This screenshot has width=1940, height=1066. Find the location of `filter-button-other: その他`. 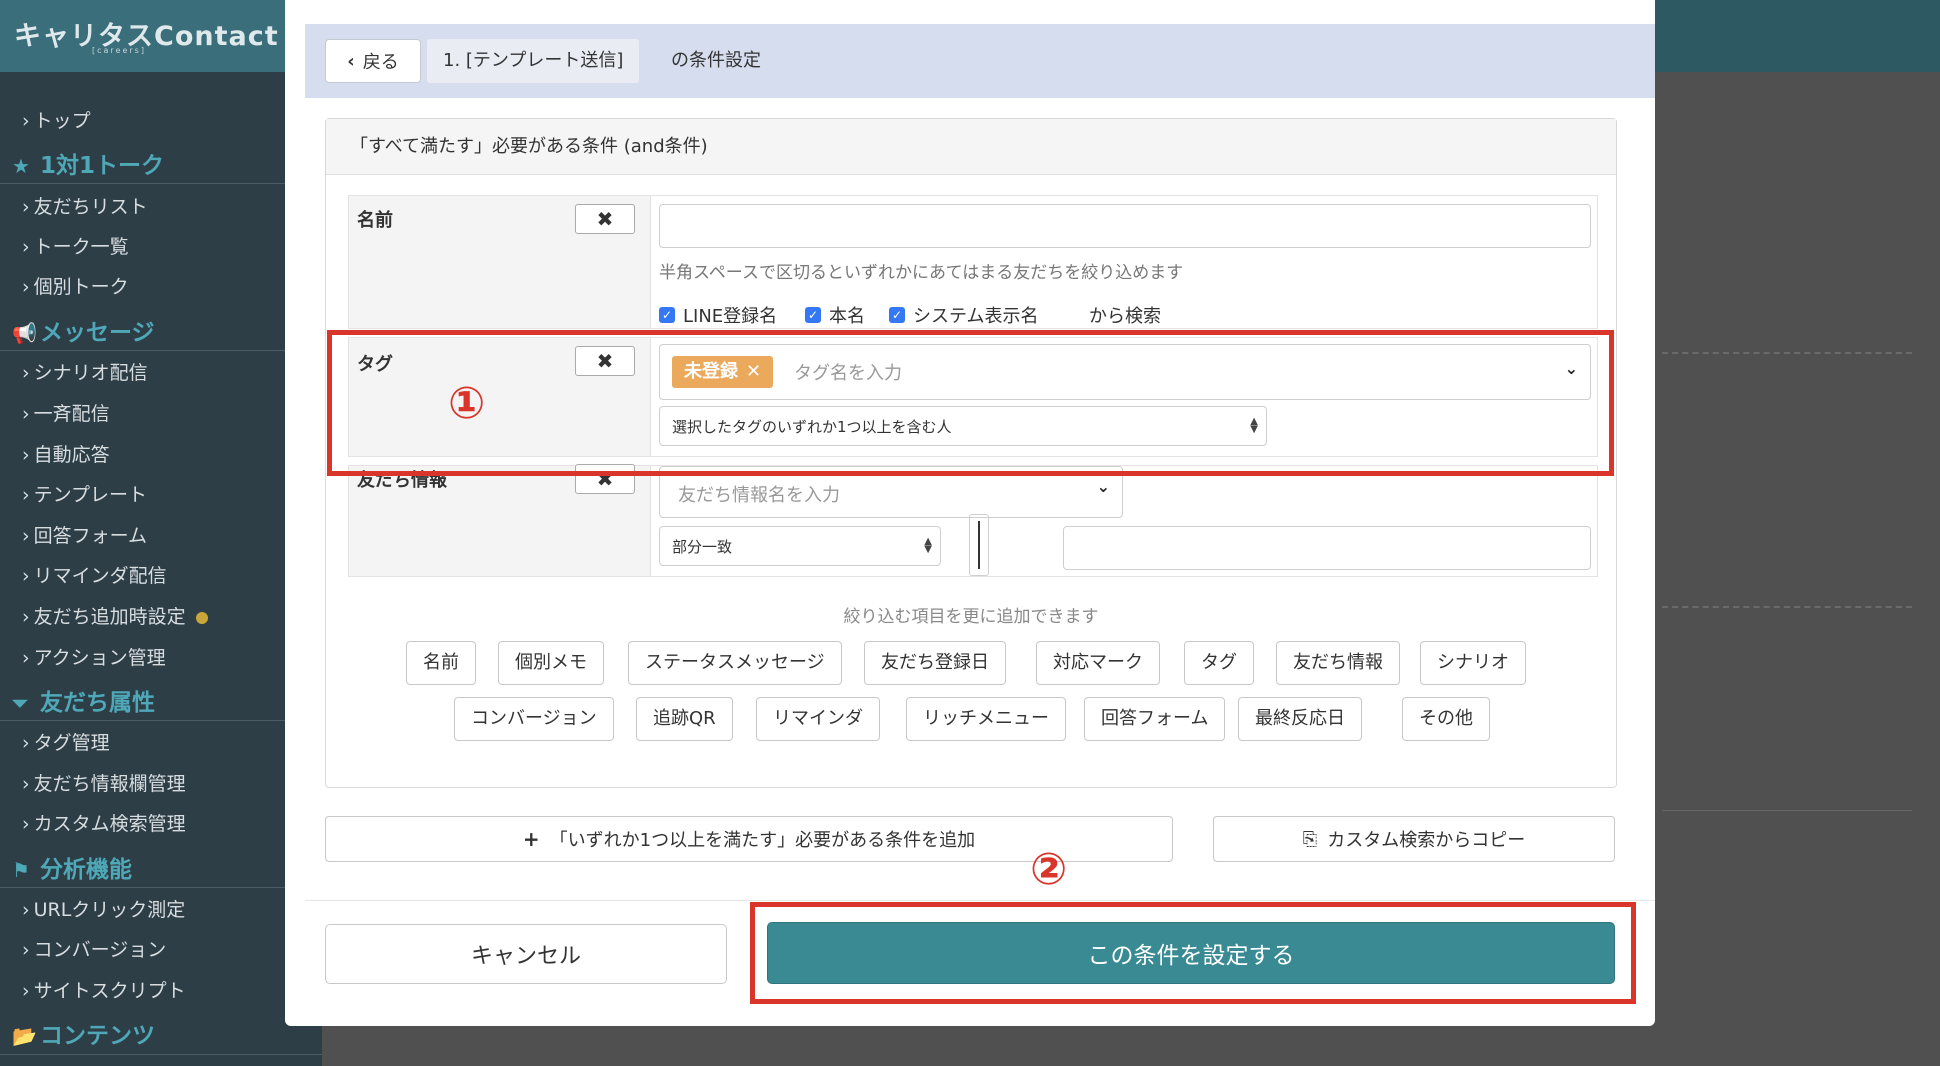

filter-button-other: その他 is located at coordinates (1446, 719).